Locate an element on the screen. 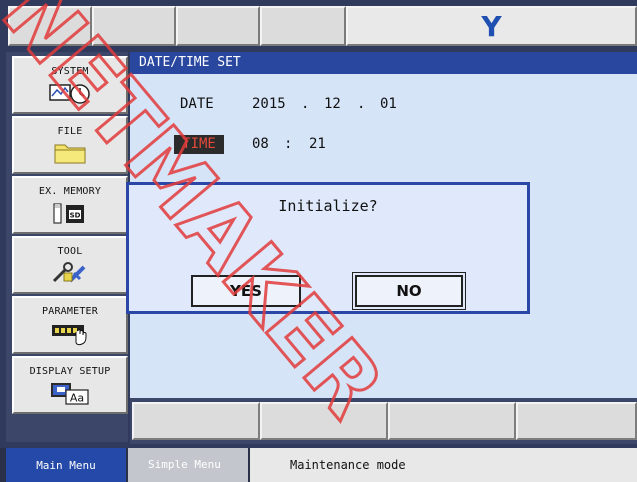 The image size is (637, 482). svg-text: SD is located at coordinates (75, 216).